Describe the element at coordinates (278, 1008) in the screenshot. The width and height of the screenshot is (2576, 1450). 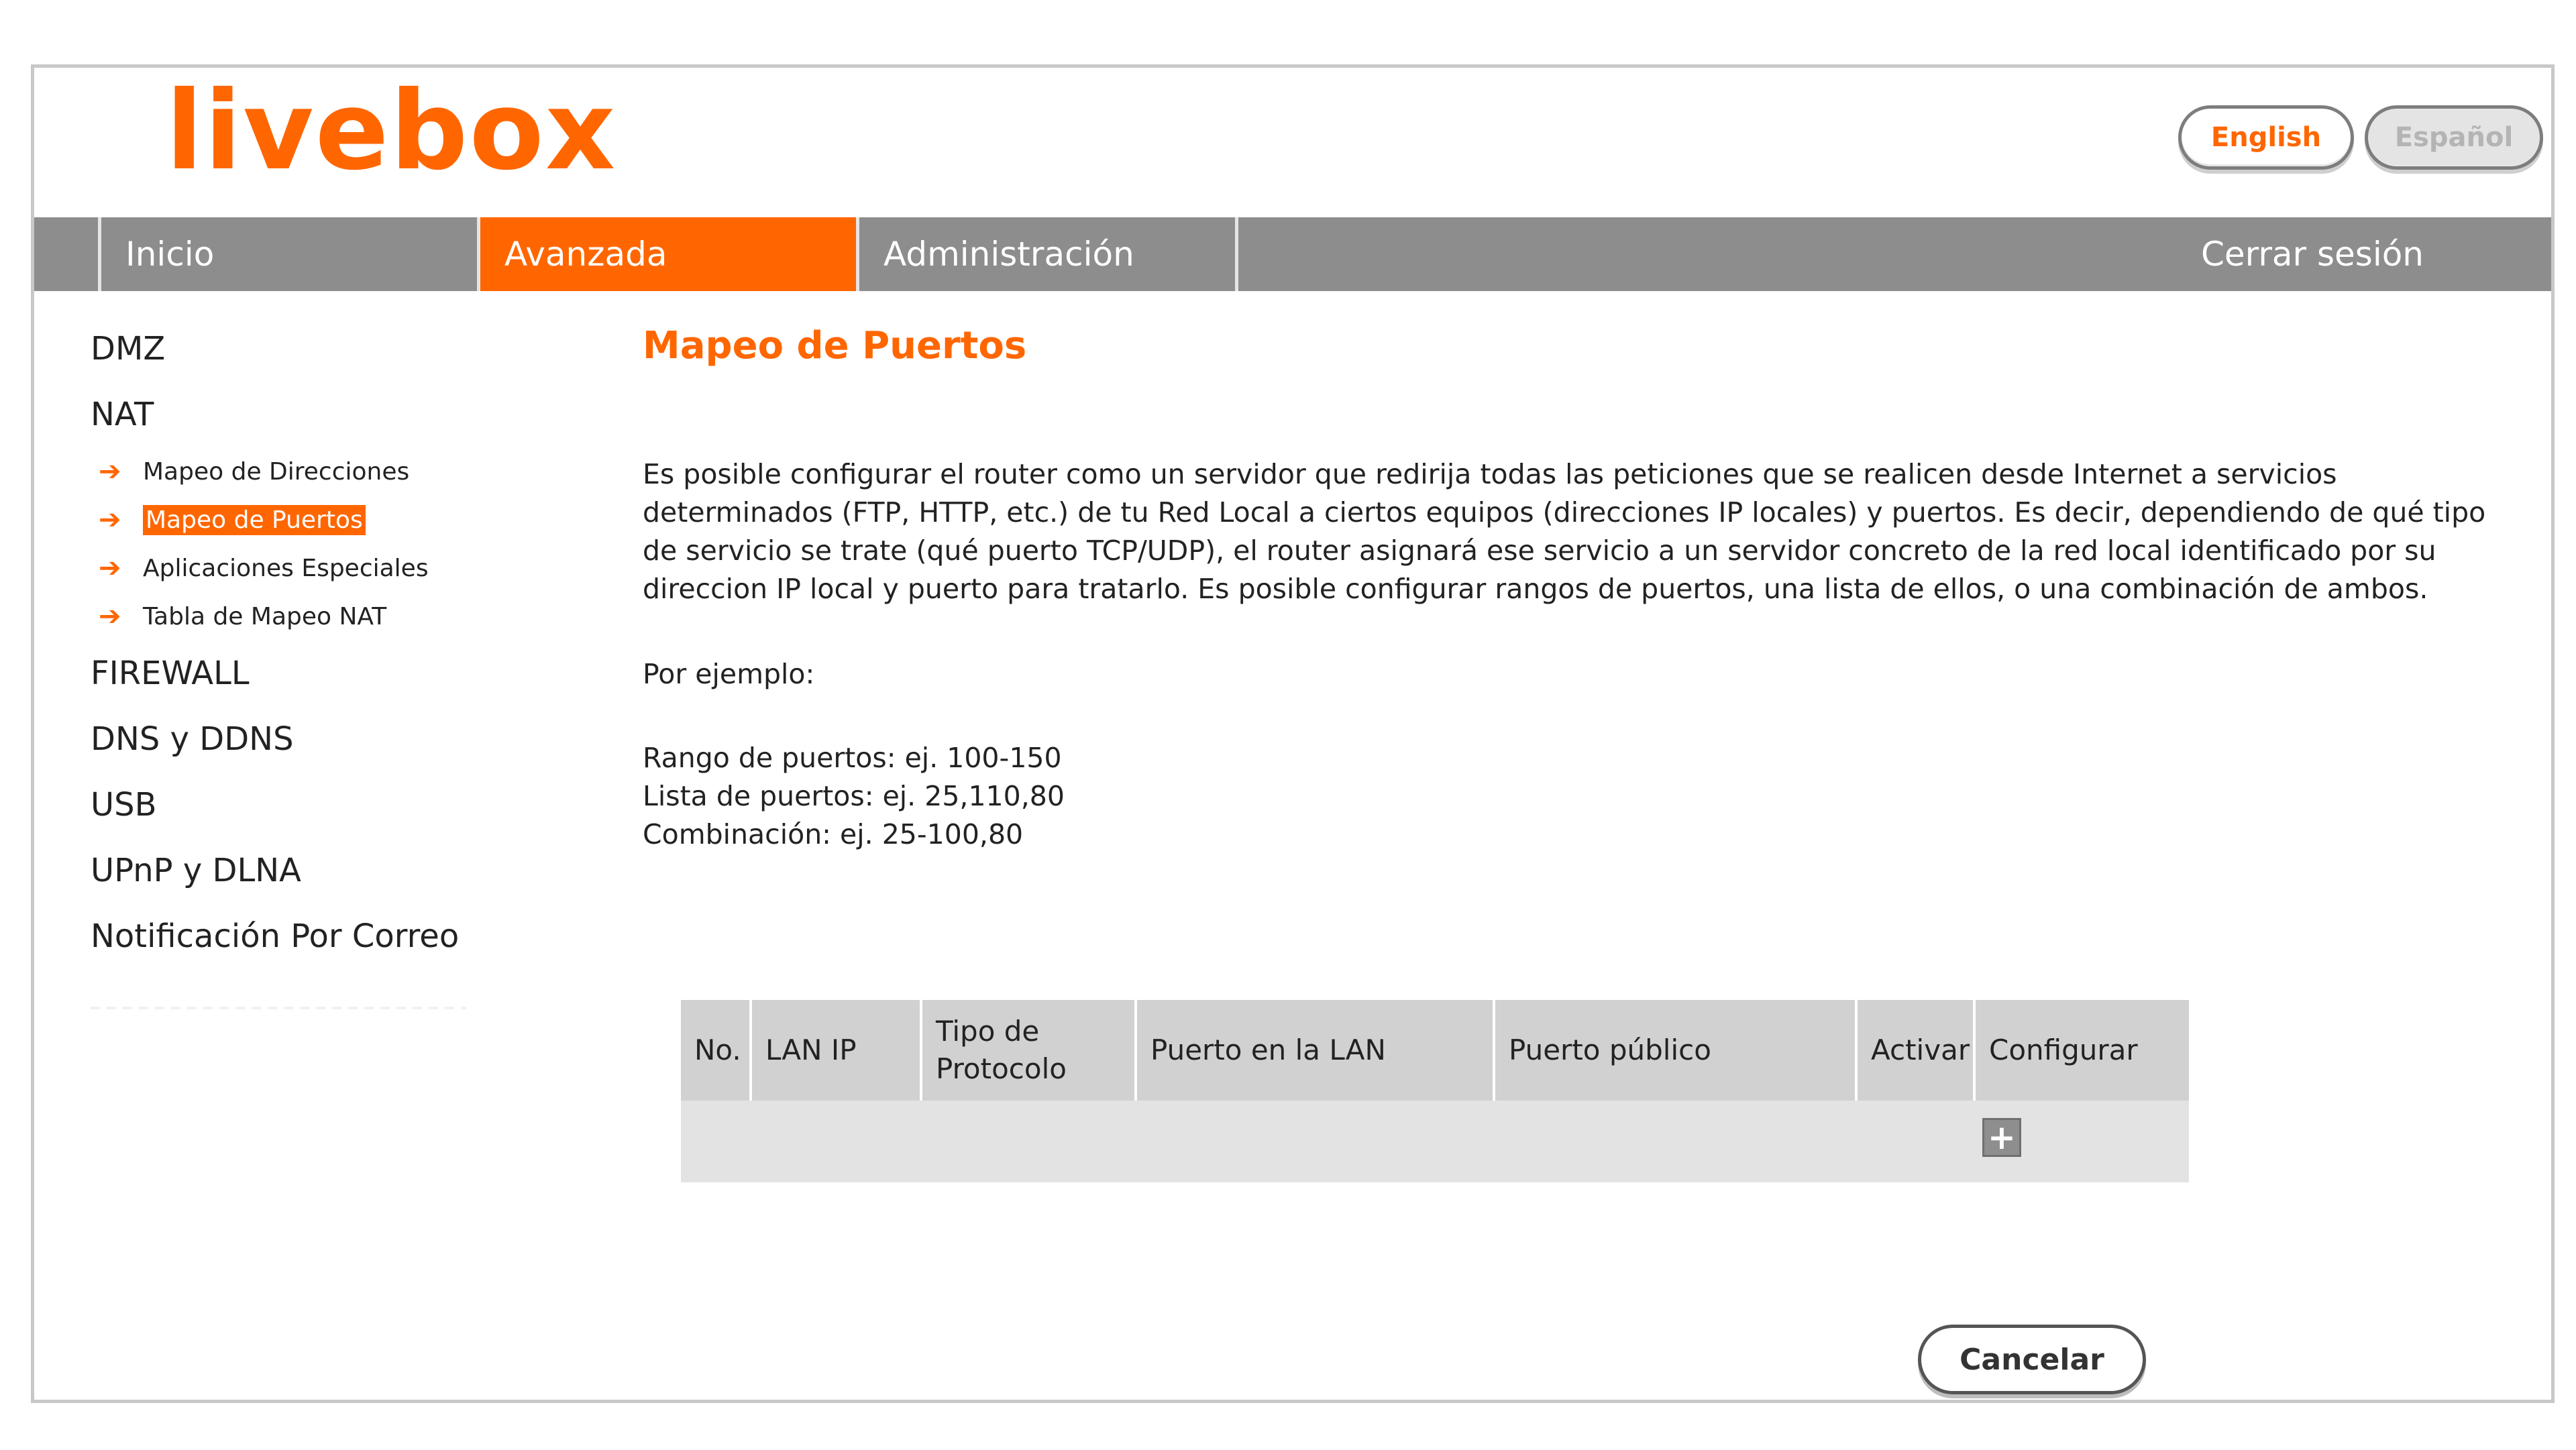
I see `sidebar-divider` at that location.